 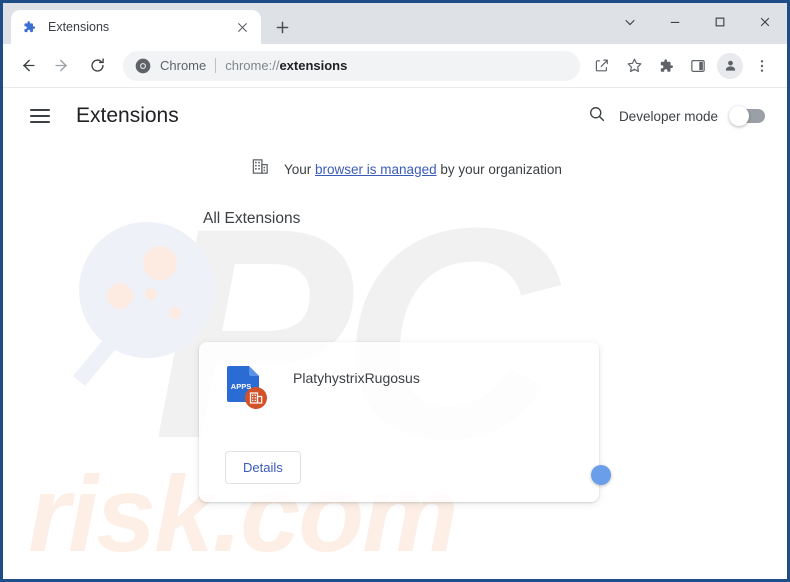 What do you see at coordinates (668, 116) in the screenshot?
I see `developer-mode-label: Developer mode` at bounding box center [668, 116].